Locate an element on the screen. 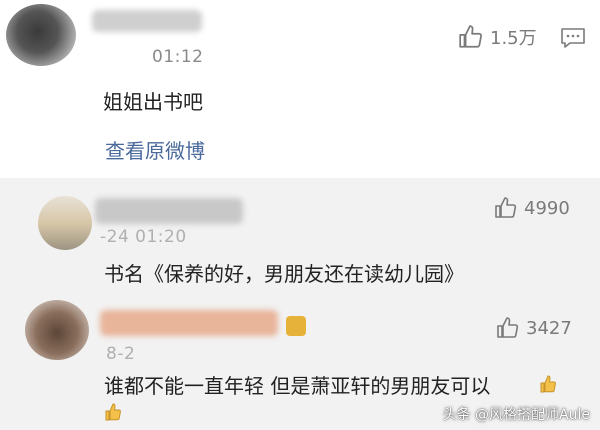  badge-icon is located at coordinates (296, 326).